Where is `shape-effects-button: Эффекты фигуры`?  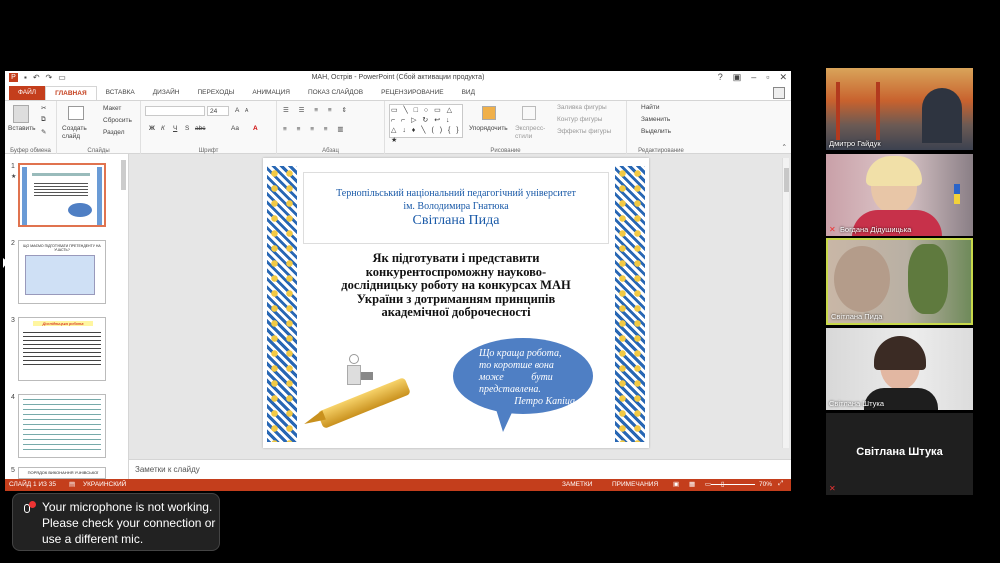 shape-effects-button: Эффекты фигуры is located at coordinates (584, 131).